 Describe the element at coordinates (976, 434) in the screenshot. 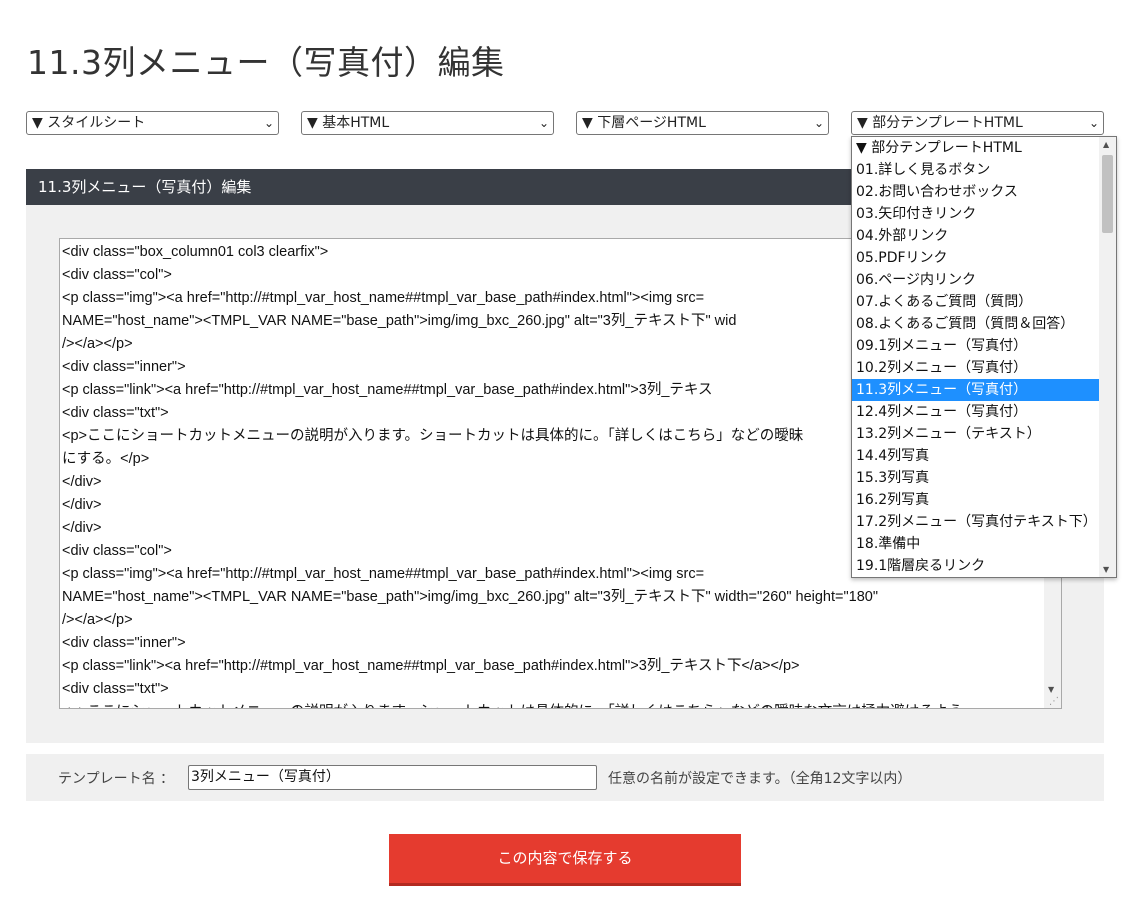

I see `dropdown-option: 13.2列メニュー（テキスト）` at that location.